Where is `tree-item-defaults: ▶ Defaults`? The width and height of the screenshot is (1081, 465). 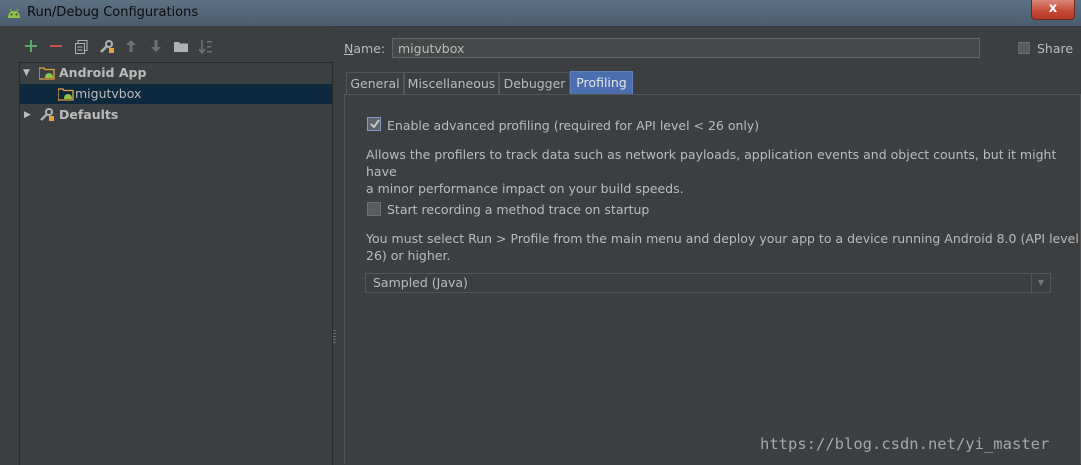 tree-item-defaults: ▶ Defaults is located at coordinates (176, 115).